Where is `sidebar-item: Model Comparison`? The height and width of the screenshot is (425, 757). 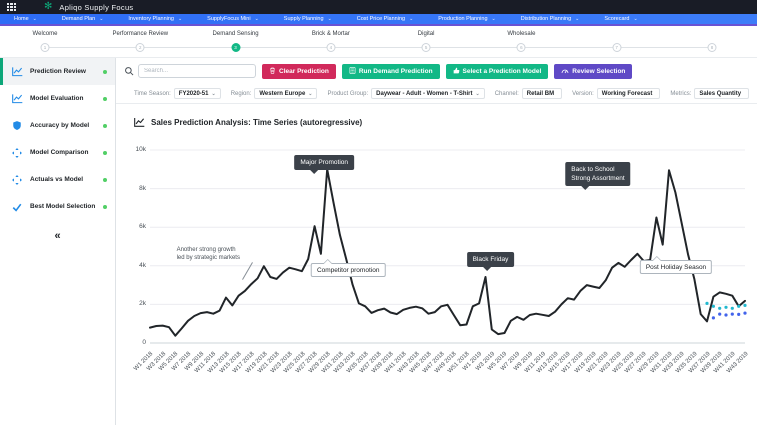 sidebar-item: Model Comparison is located at coordinates (57, 152).